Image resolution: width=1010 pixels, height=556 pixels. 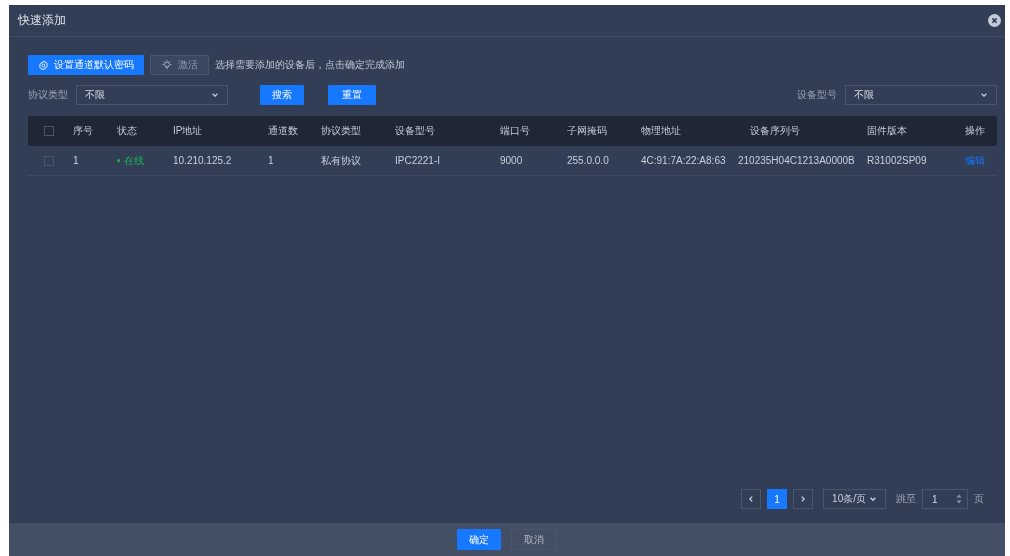 I want to click on page-suffix: 页, so click(x=979, y=499).